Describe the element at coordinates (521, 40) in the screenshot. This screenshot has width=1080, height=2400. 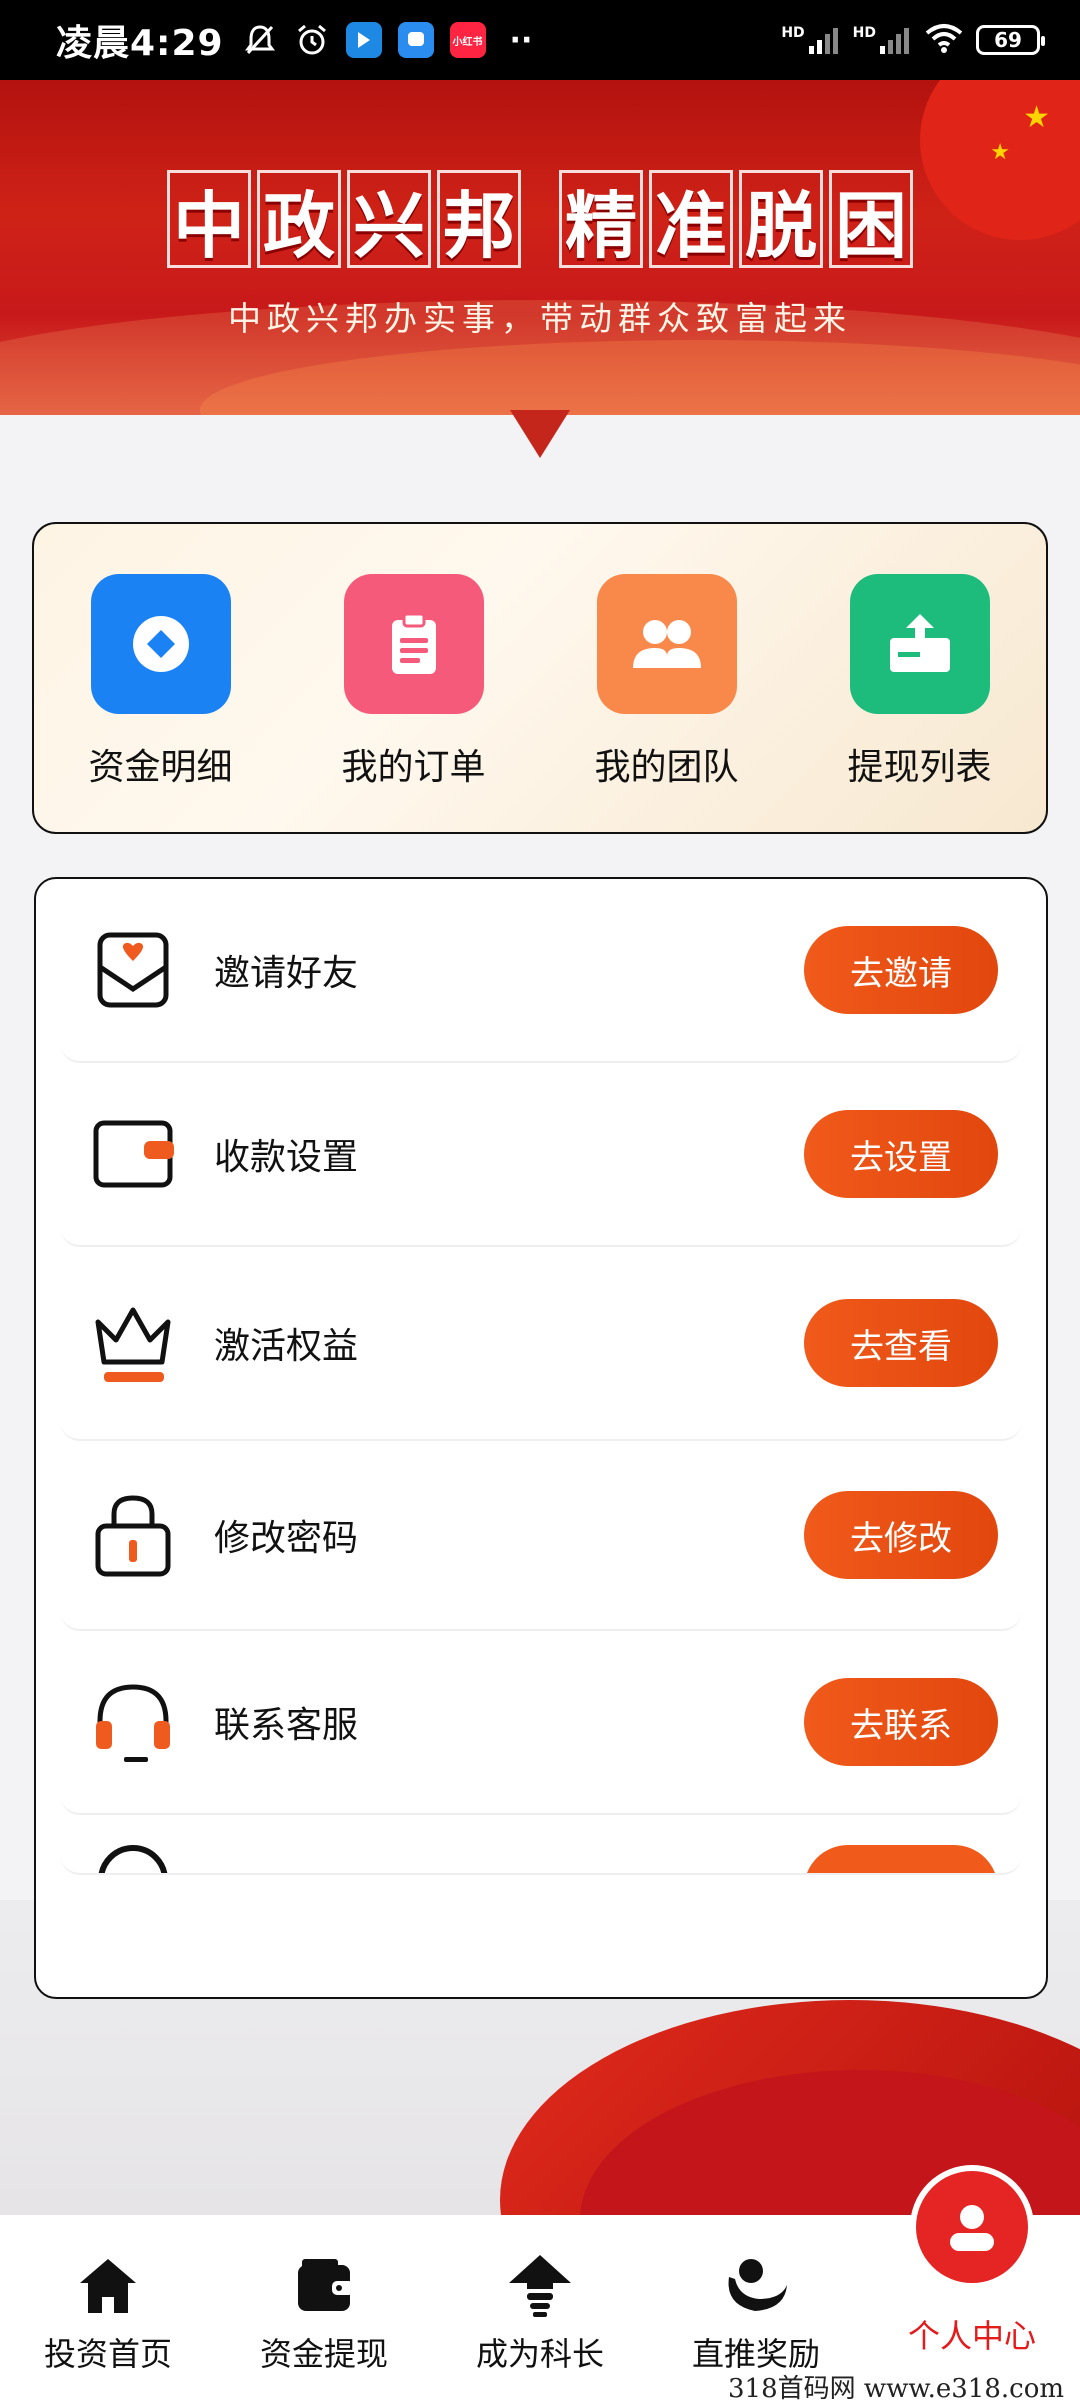
I see `status-more-dots: ··` at that location.